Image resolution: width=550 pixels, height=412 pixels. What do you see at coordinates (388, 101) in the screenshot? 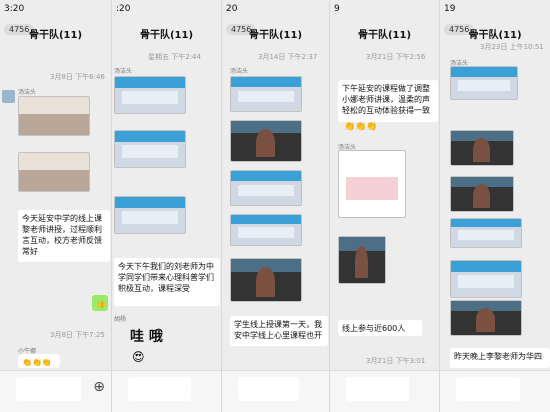
I see `message-bubble: 下午延安的课程做了调整小娜老师讲课，温柔的声轻松的互动体验获得一致` at bounding box center [388, 101].